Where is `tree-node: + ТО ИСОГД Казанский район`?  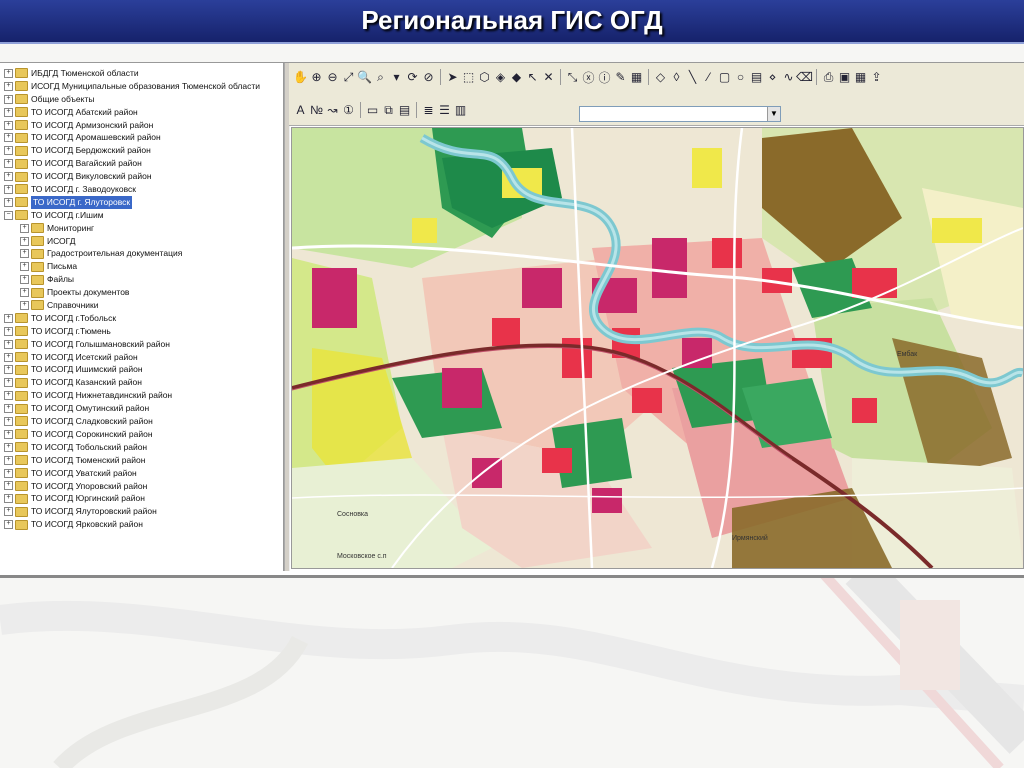 tree-node: + ТО ИСОГД Казанский район is located at coordinates (141, 382).